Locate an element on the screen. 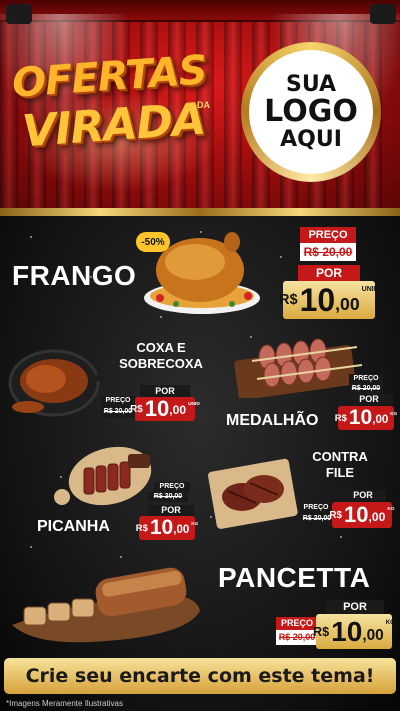 This screenshot has height=711, width=400. title-line: CONTRA is located at coordinates (340, 456).